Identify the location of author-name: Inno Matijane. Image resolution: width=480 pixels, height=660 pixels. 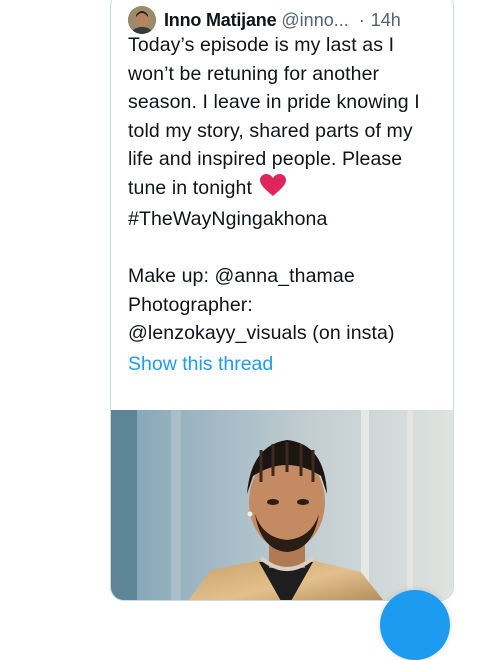
(220, 20).